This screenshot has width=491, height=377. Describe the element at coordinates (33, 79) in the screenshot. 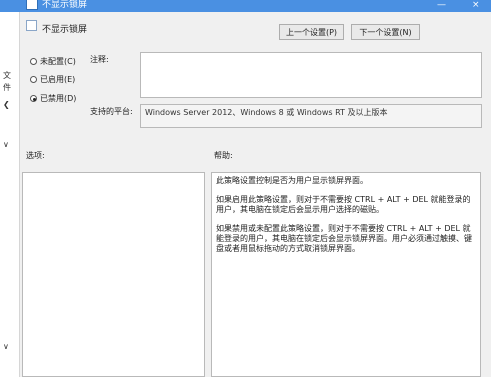

I see `radio-enabled` at that location.